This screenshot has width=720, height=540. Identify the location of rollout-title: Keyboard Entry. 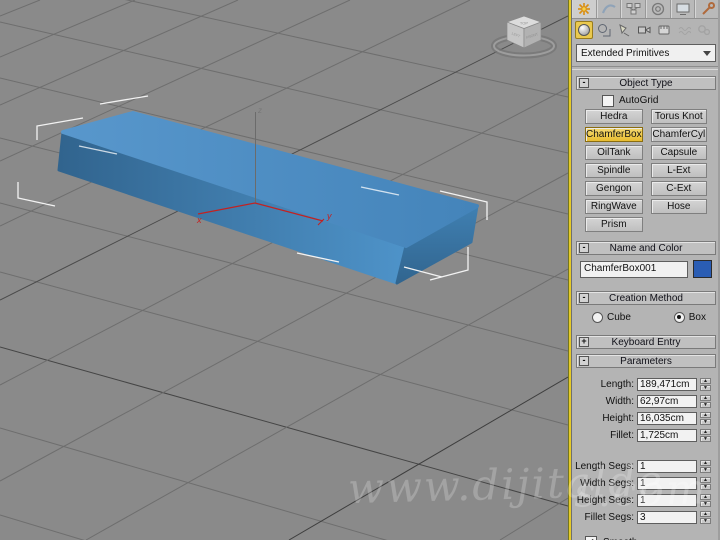
(646, 342).